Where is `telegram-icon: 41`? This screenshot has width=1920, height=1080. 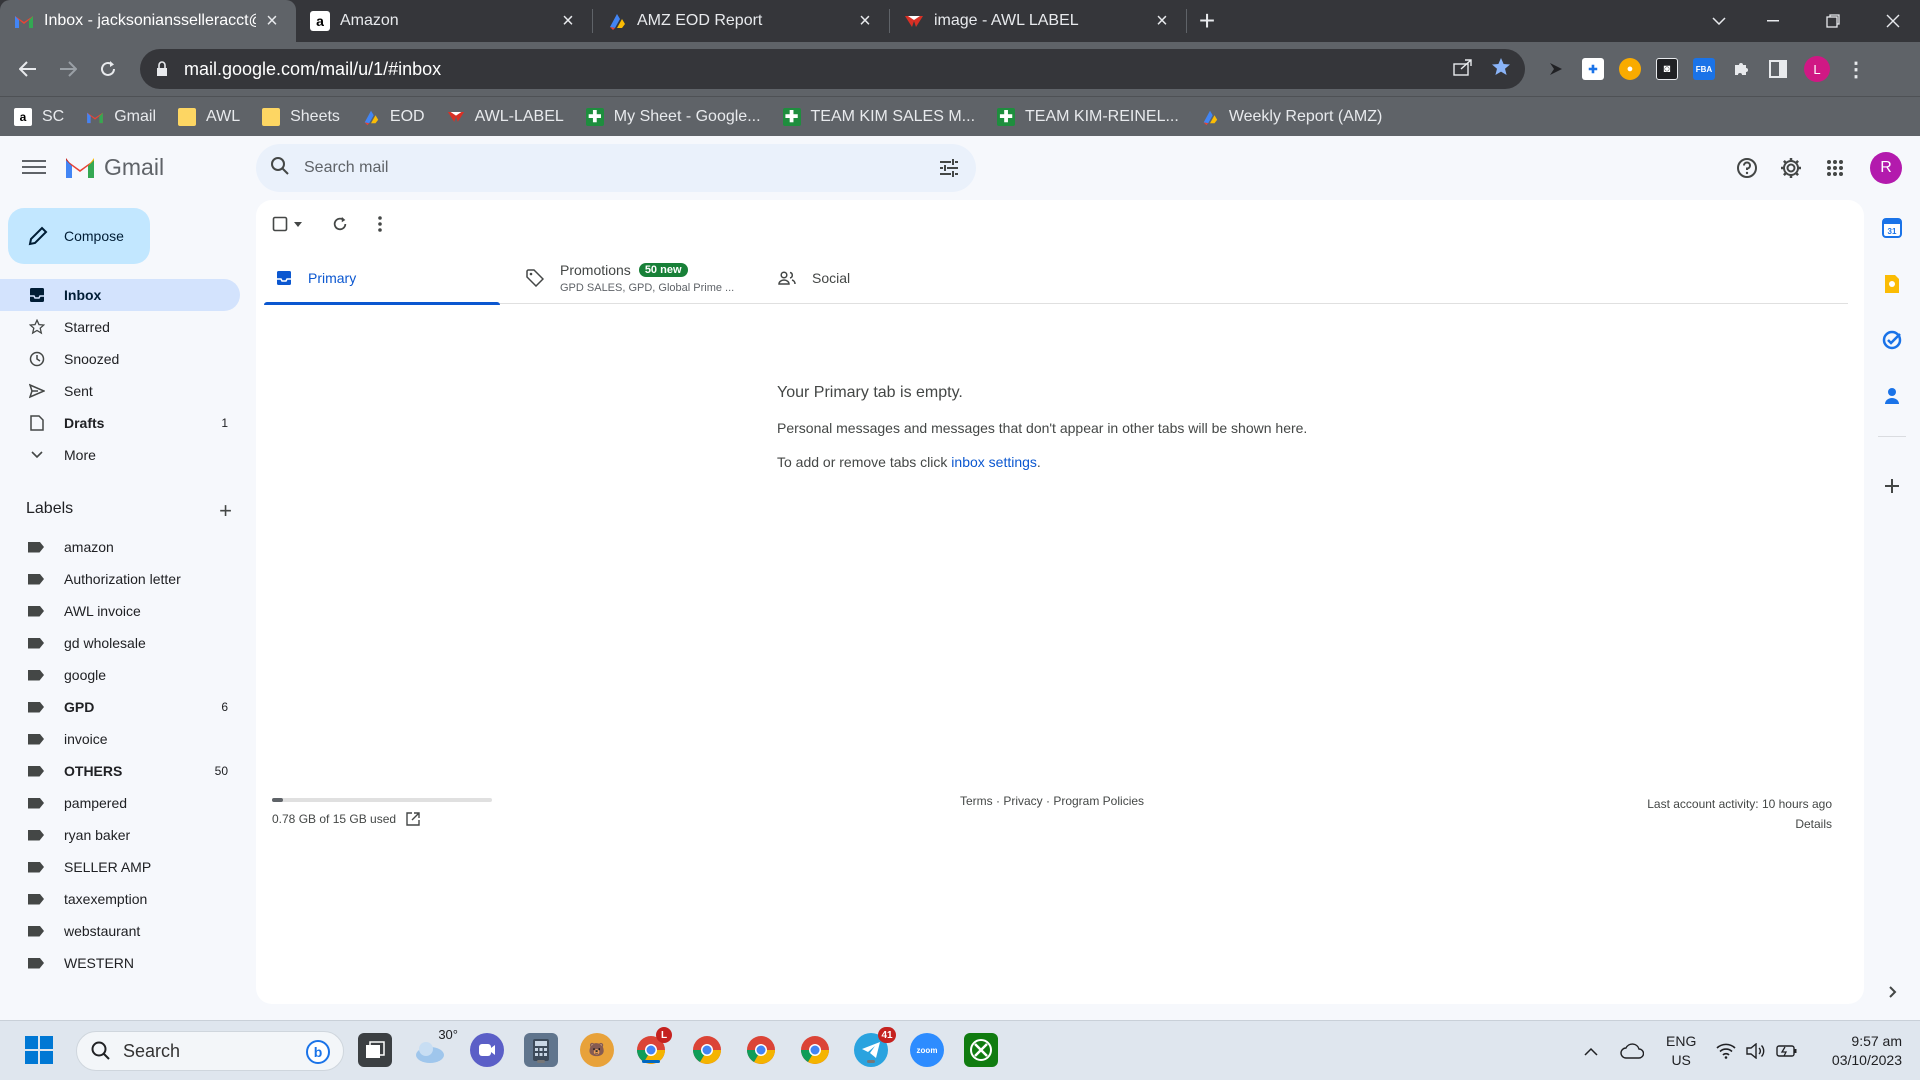
telegram-icon: 41 is located at coordinates (875, 1047).